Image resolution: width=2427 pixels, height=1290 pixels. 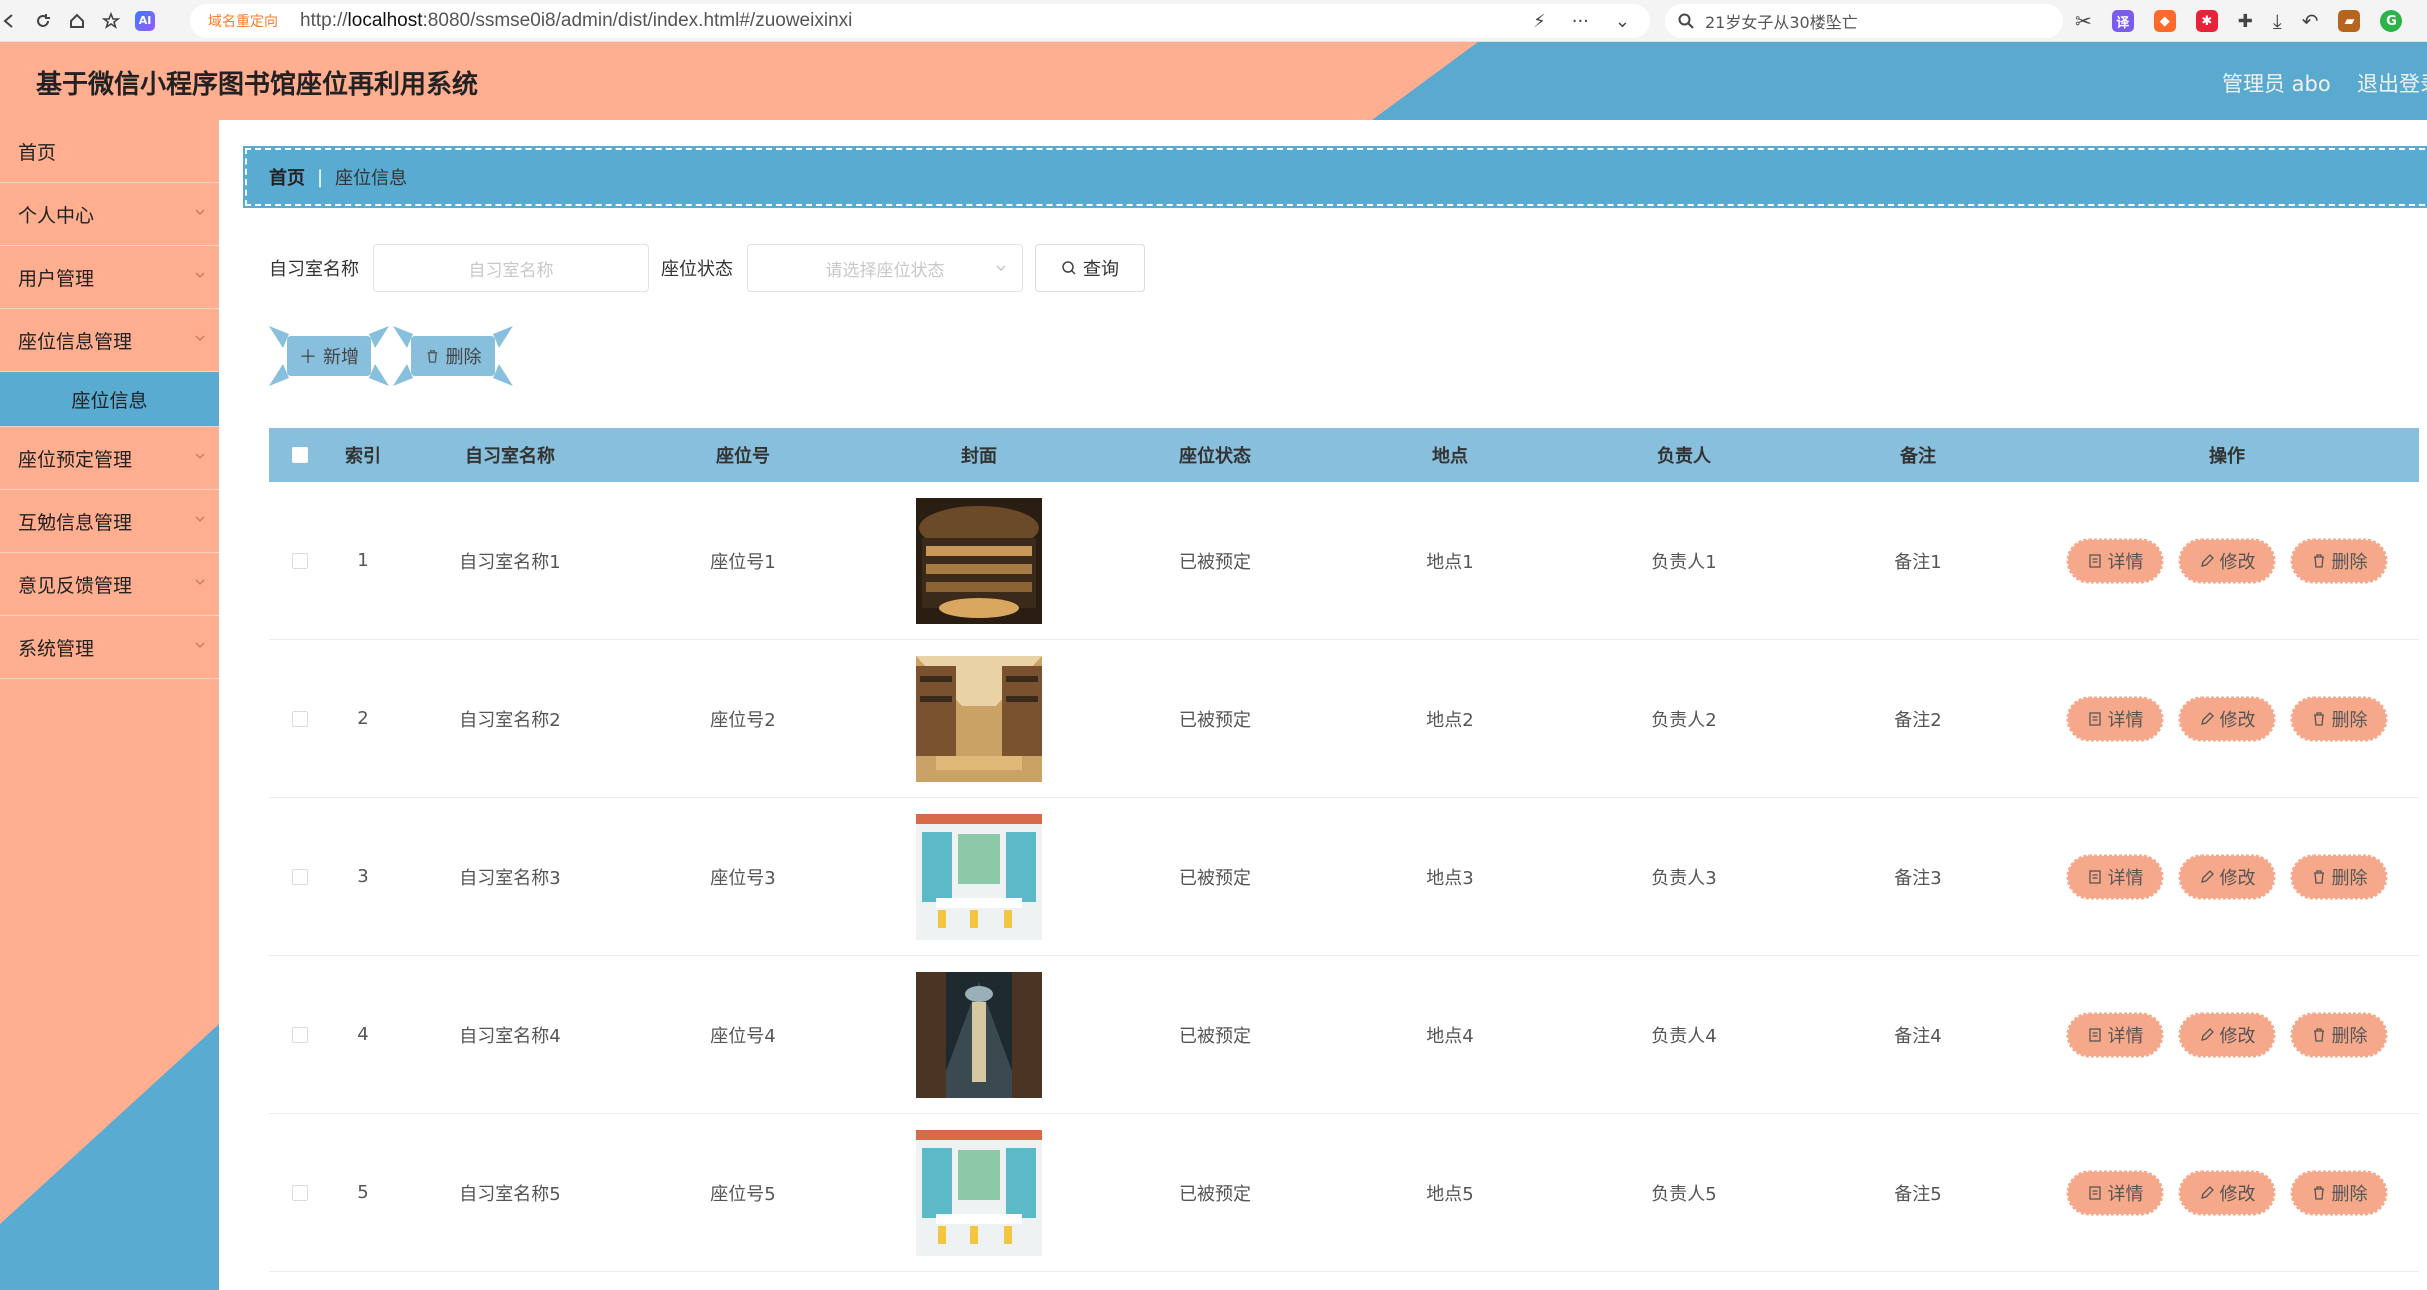 I want to click on ai-assistant-icon: AI, so click(x=145, y=21).